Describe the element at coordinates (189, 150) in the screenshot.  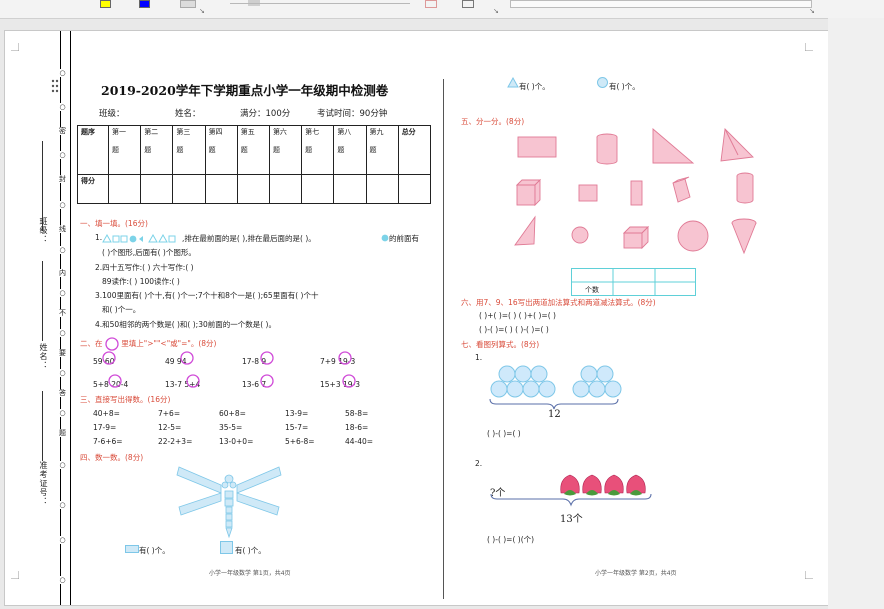
I see `score-head: 第三题` at that location.